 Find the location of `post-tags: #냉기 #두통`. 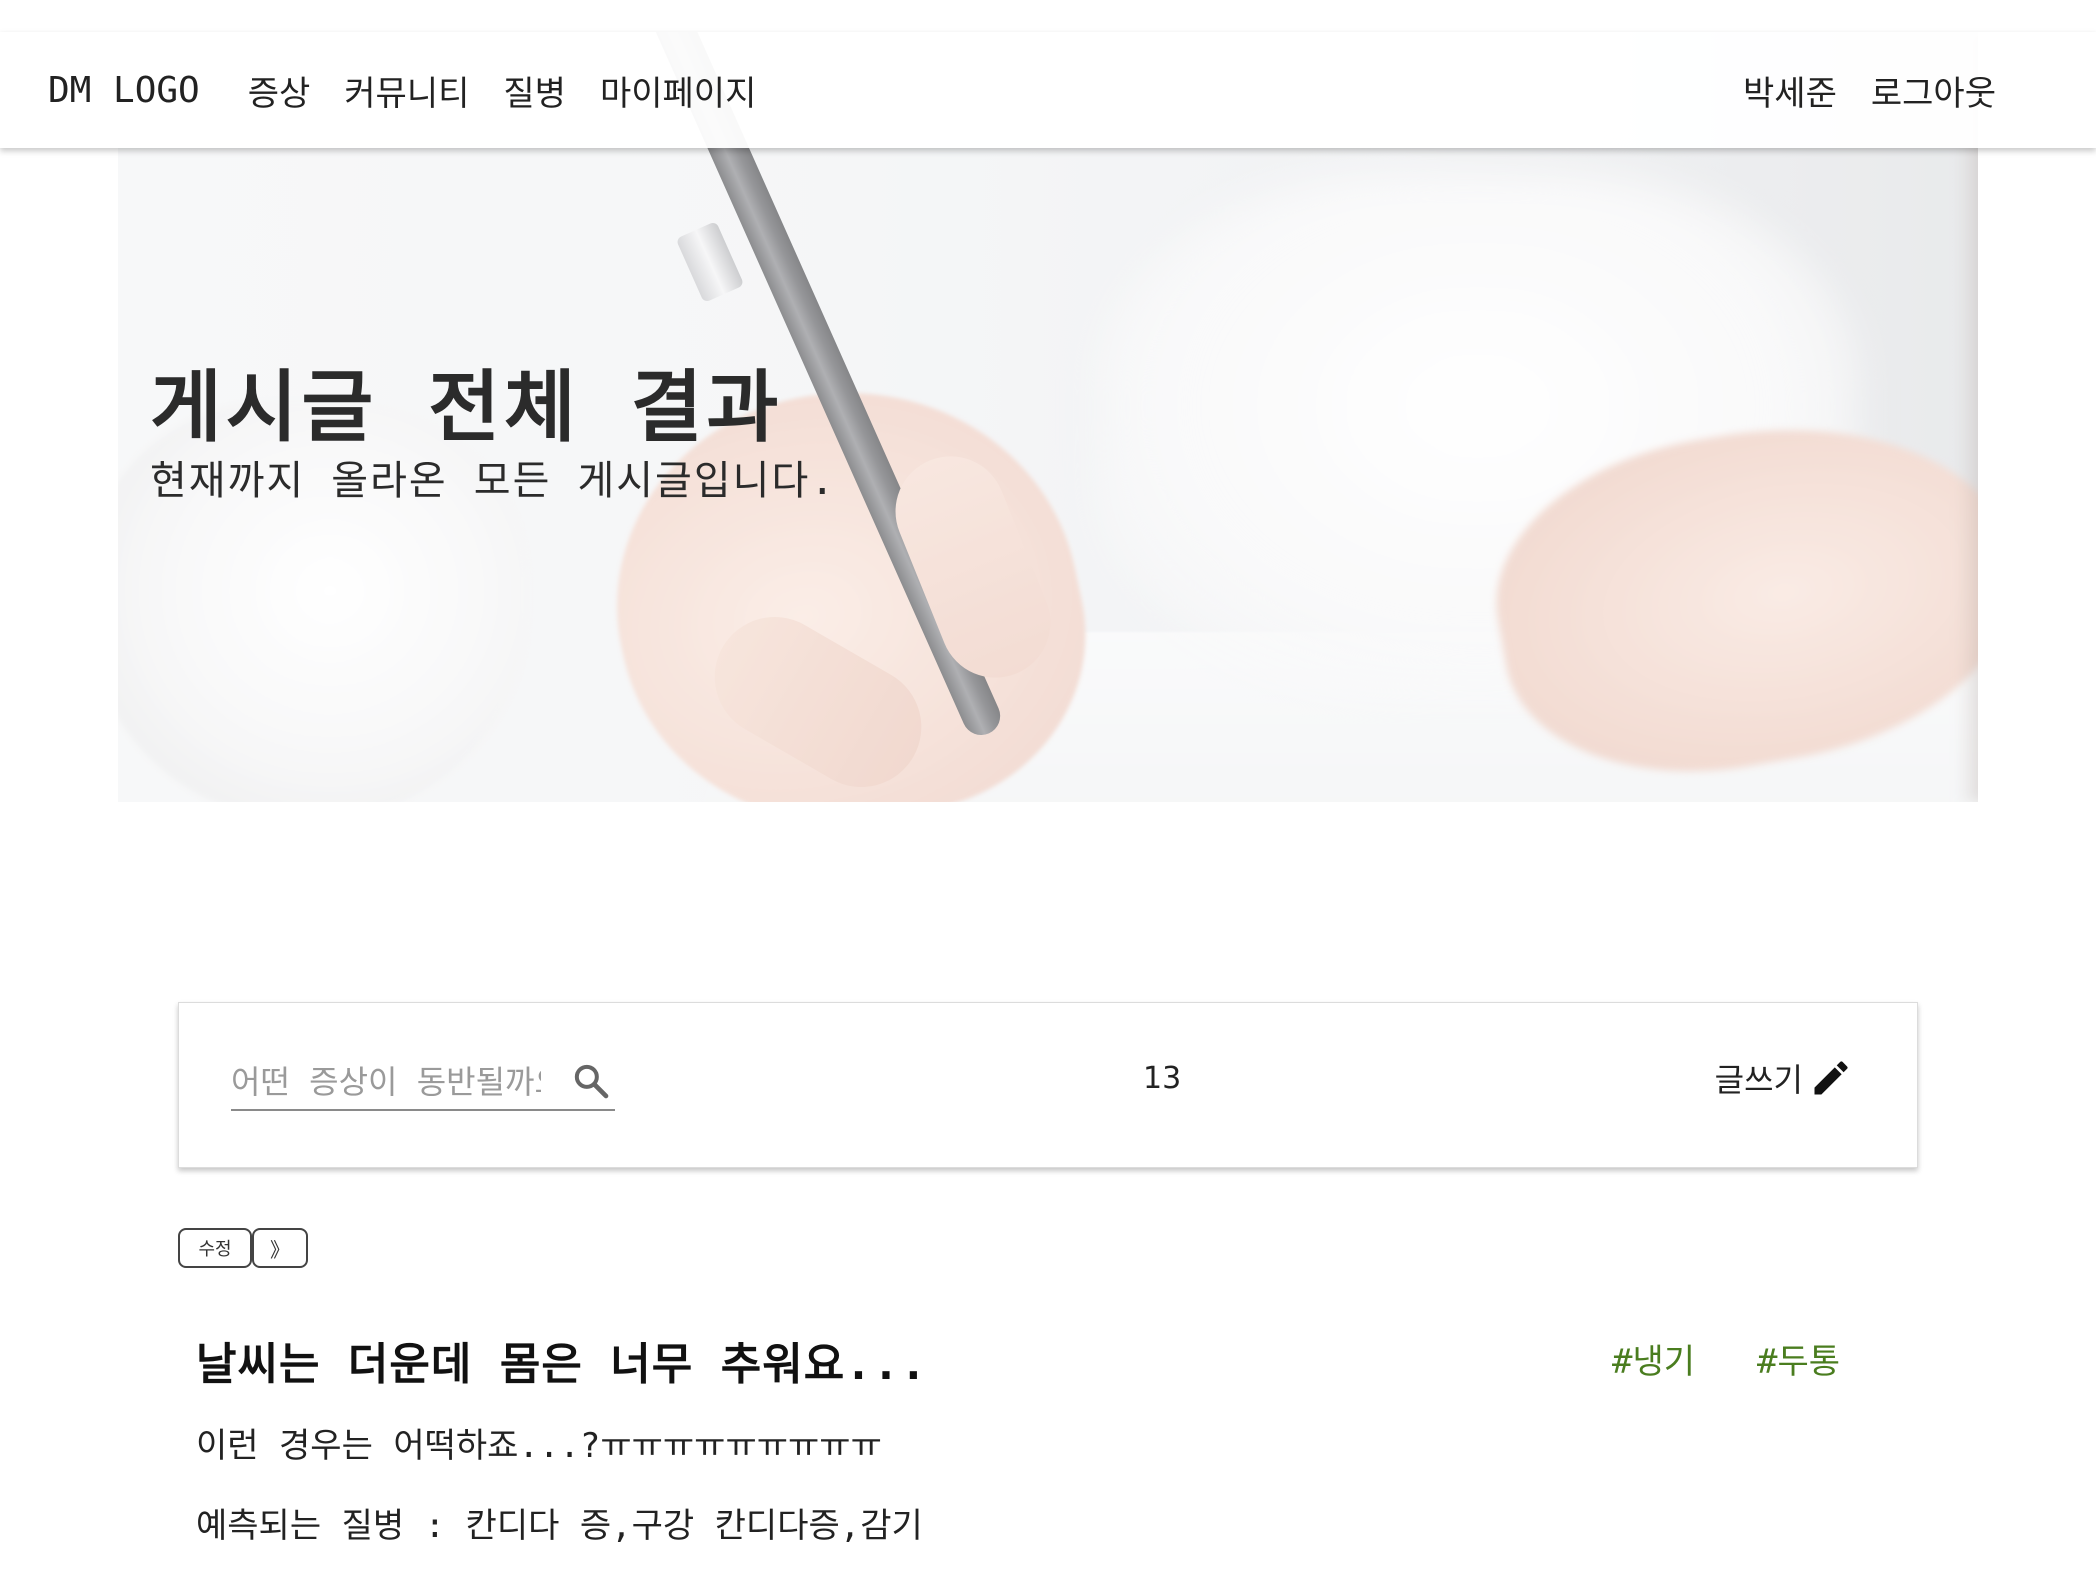

post-tags: #냉기 #두통 is located at coordinates (1726, 1358).